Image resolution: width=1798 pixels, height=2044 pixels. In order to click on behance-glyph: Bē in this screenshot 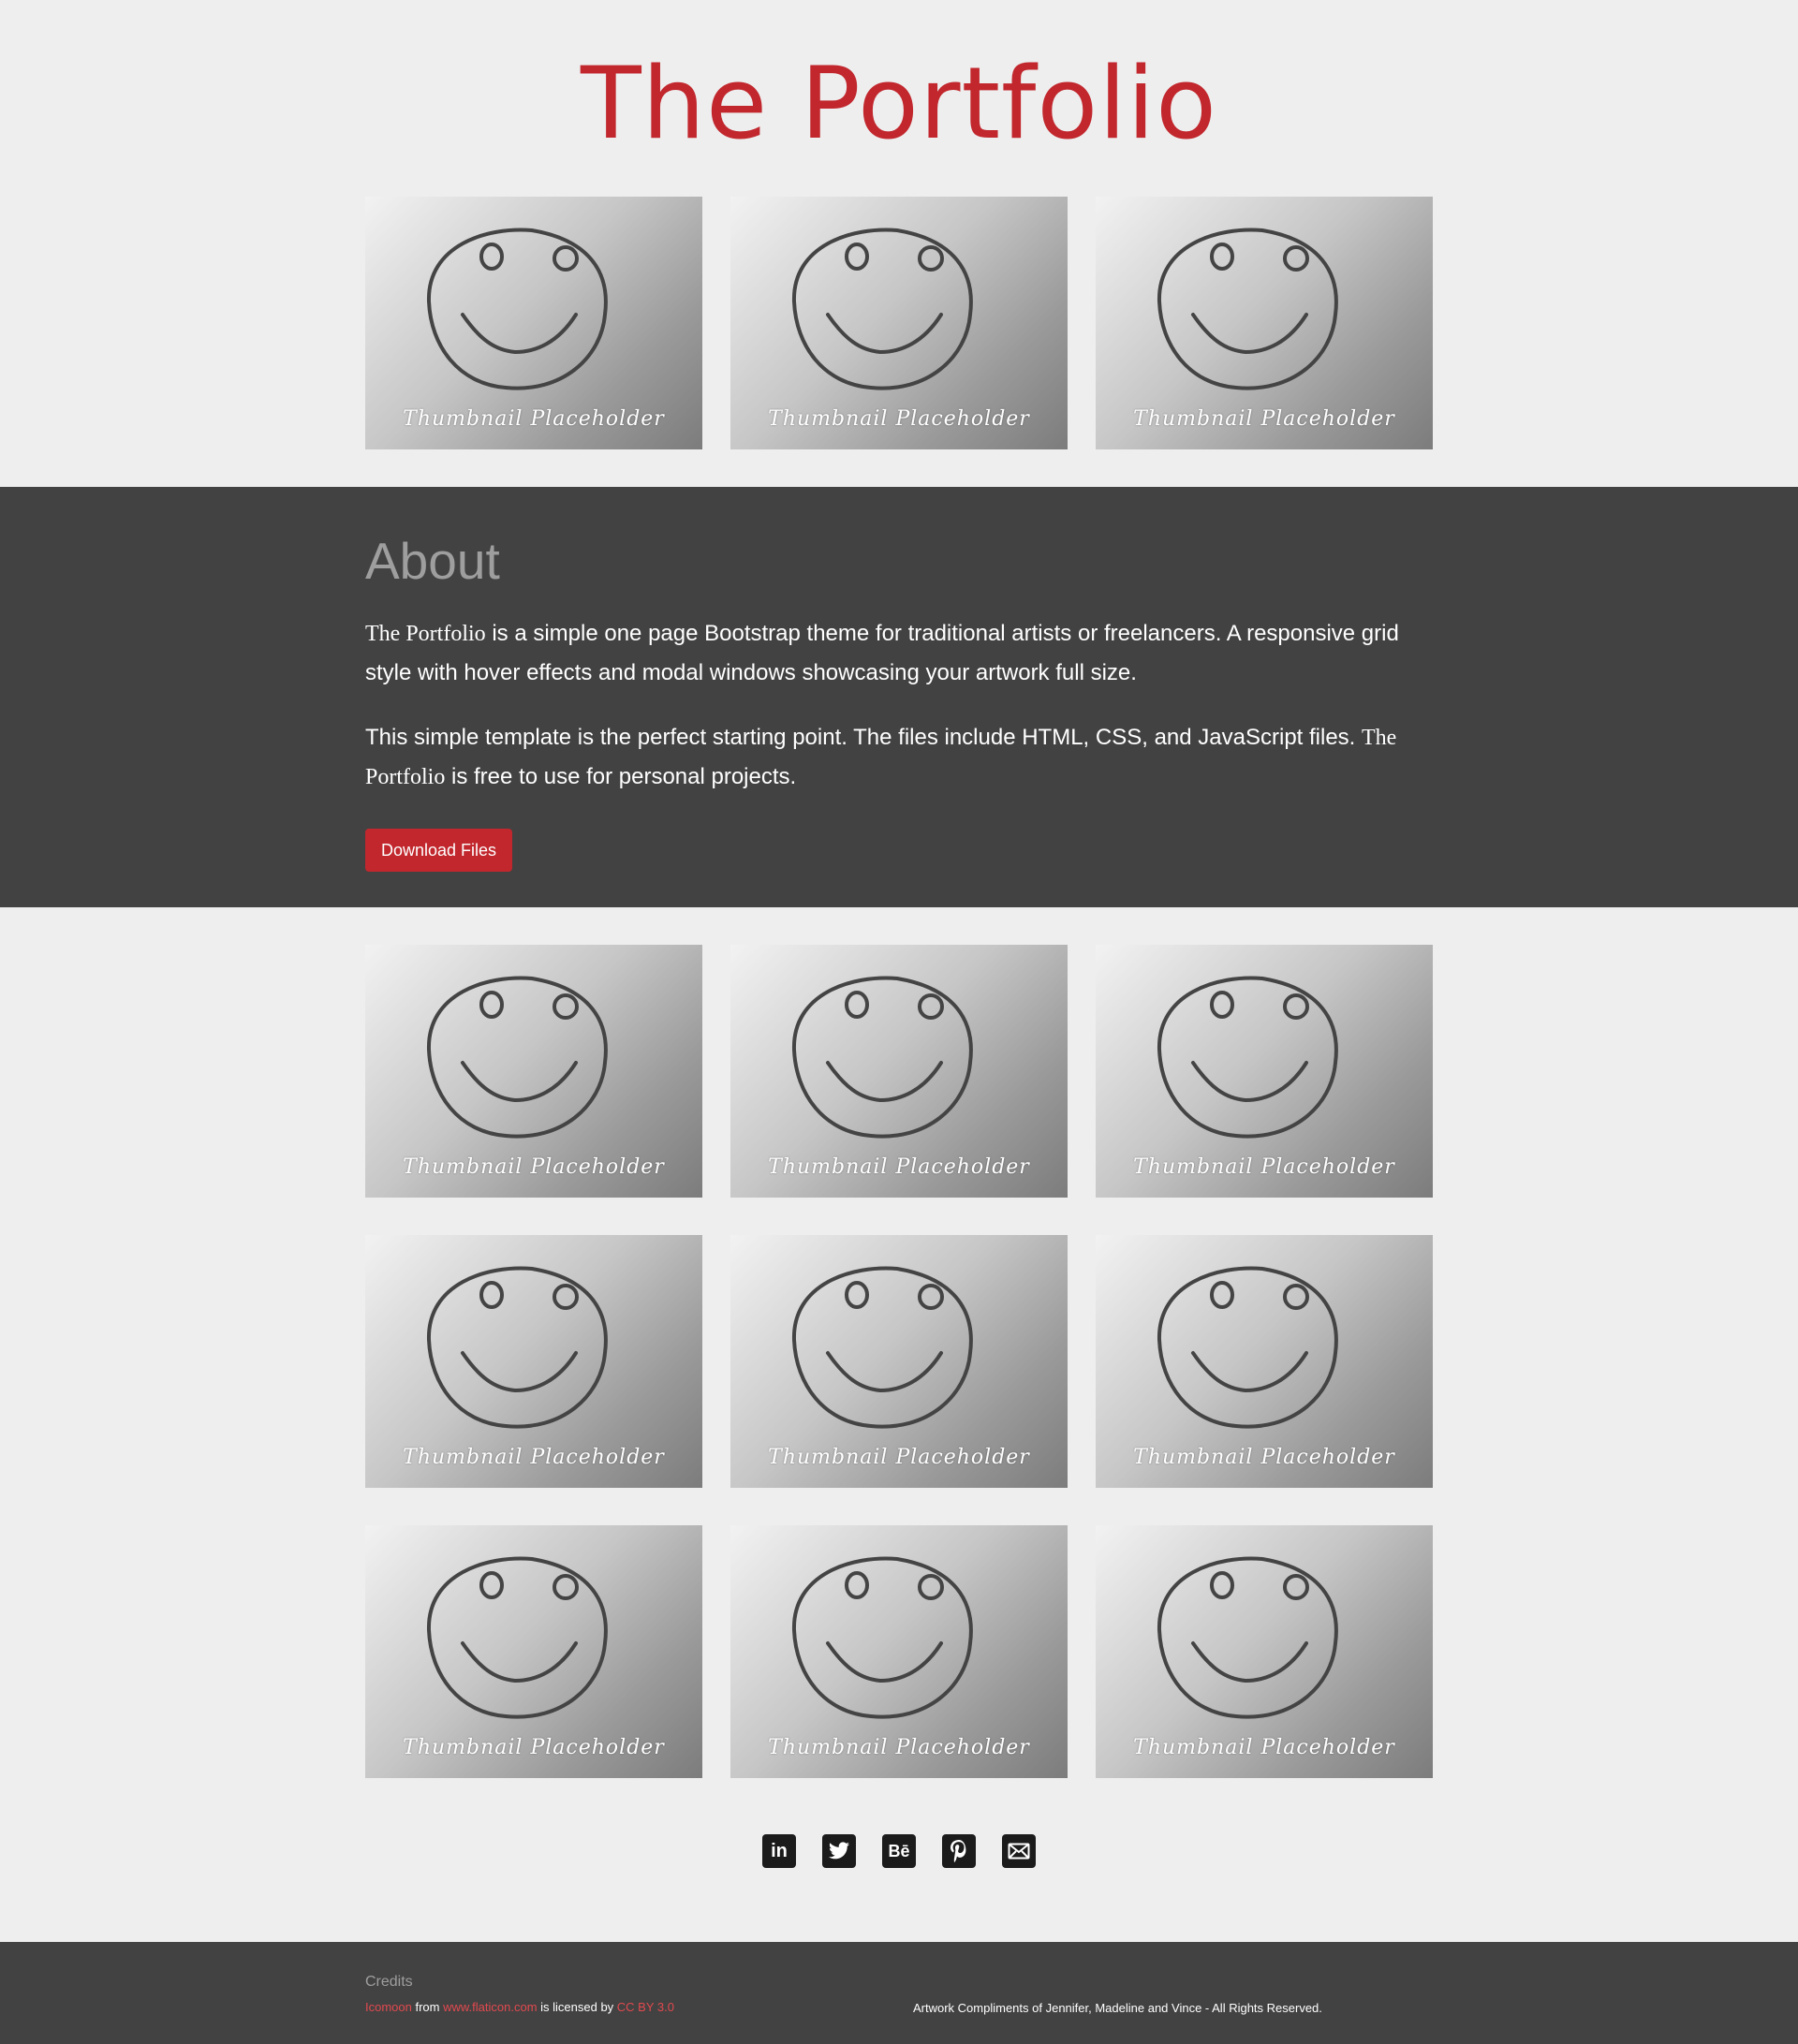, I will do `click(899, 1850)`.